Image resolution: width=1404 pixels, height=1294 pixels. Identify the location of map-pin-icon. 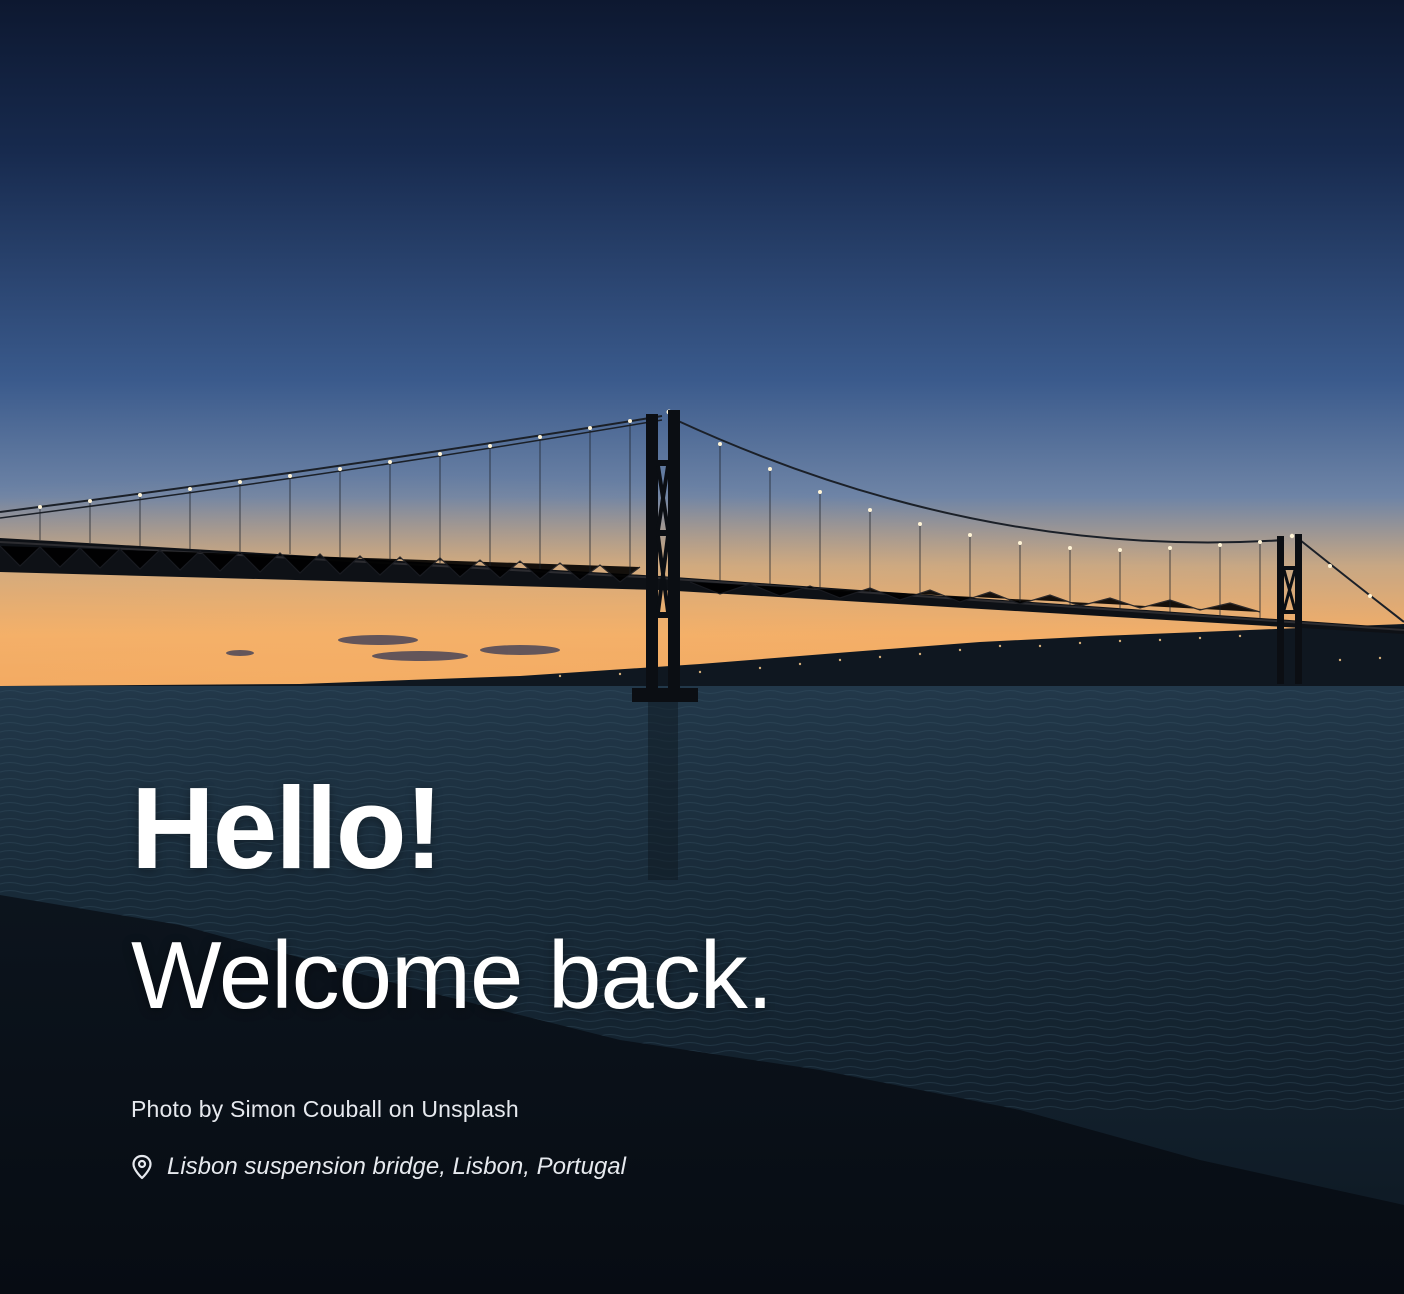
(142, 1167).